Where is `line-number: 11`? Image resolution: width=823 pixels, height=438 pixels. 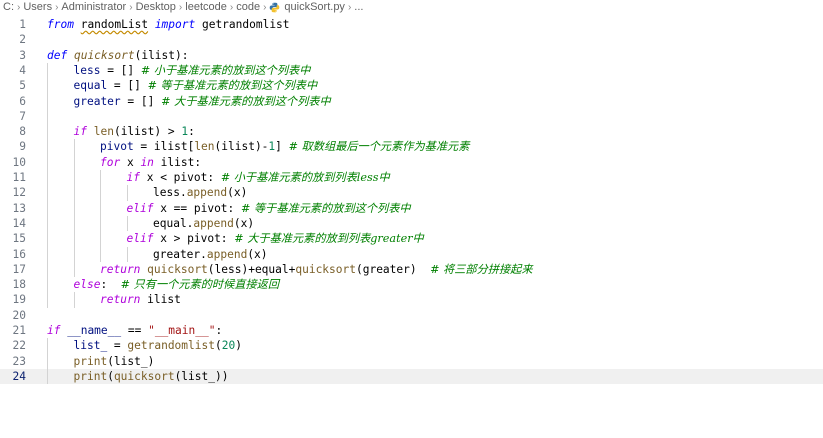 line-number: 11 is located at coordinates (19, 177).